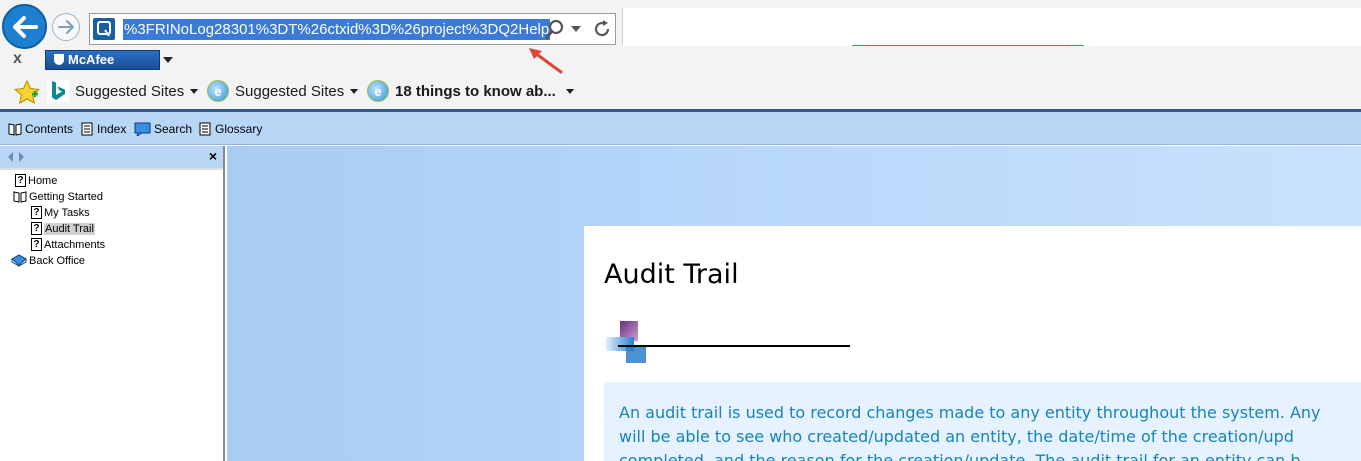 The image size is (1361, 461). Describe the element at coordinates (58, 91) in the screenshot. I see `bing-icon` at that location.